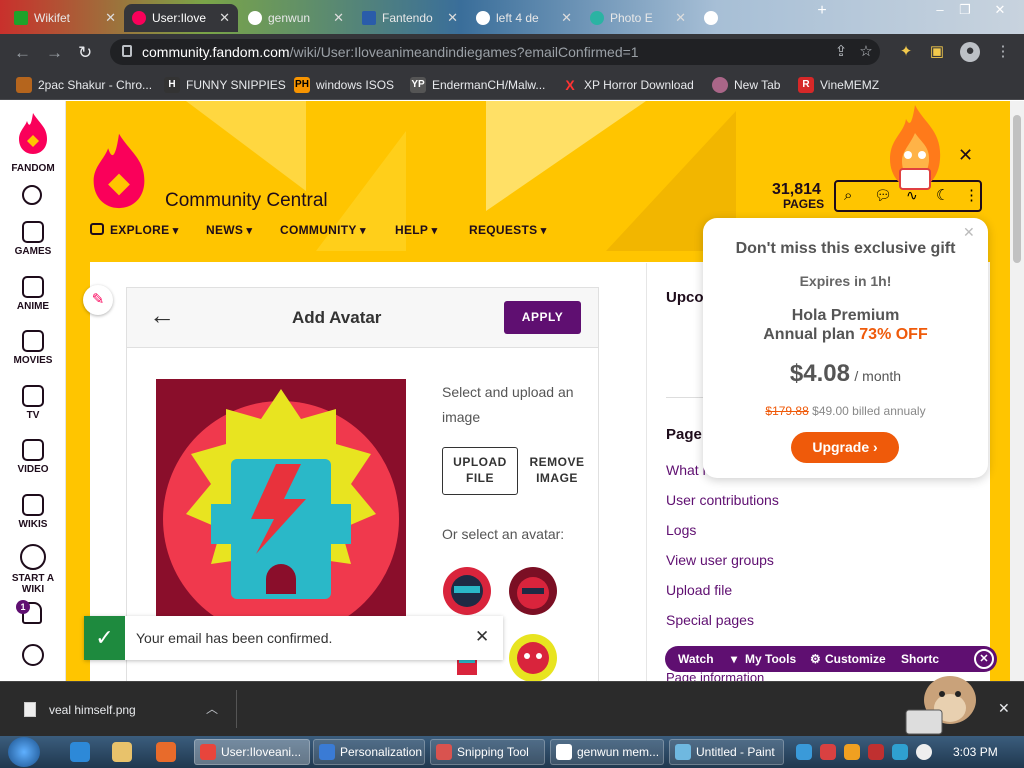 The width and height of the screenshot is (1024, 768). What do you see at coordinates (119, 170) in the screenshot?
I see `community-central-logo-icon` at bounding box center [119, 170].